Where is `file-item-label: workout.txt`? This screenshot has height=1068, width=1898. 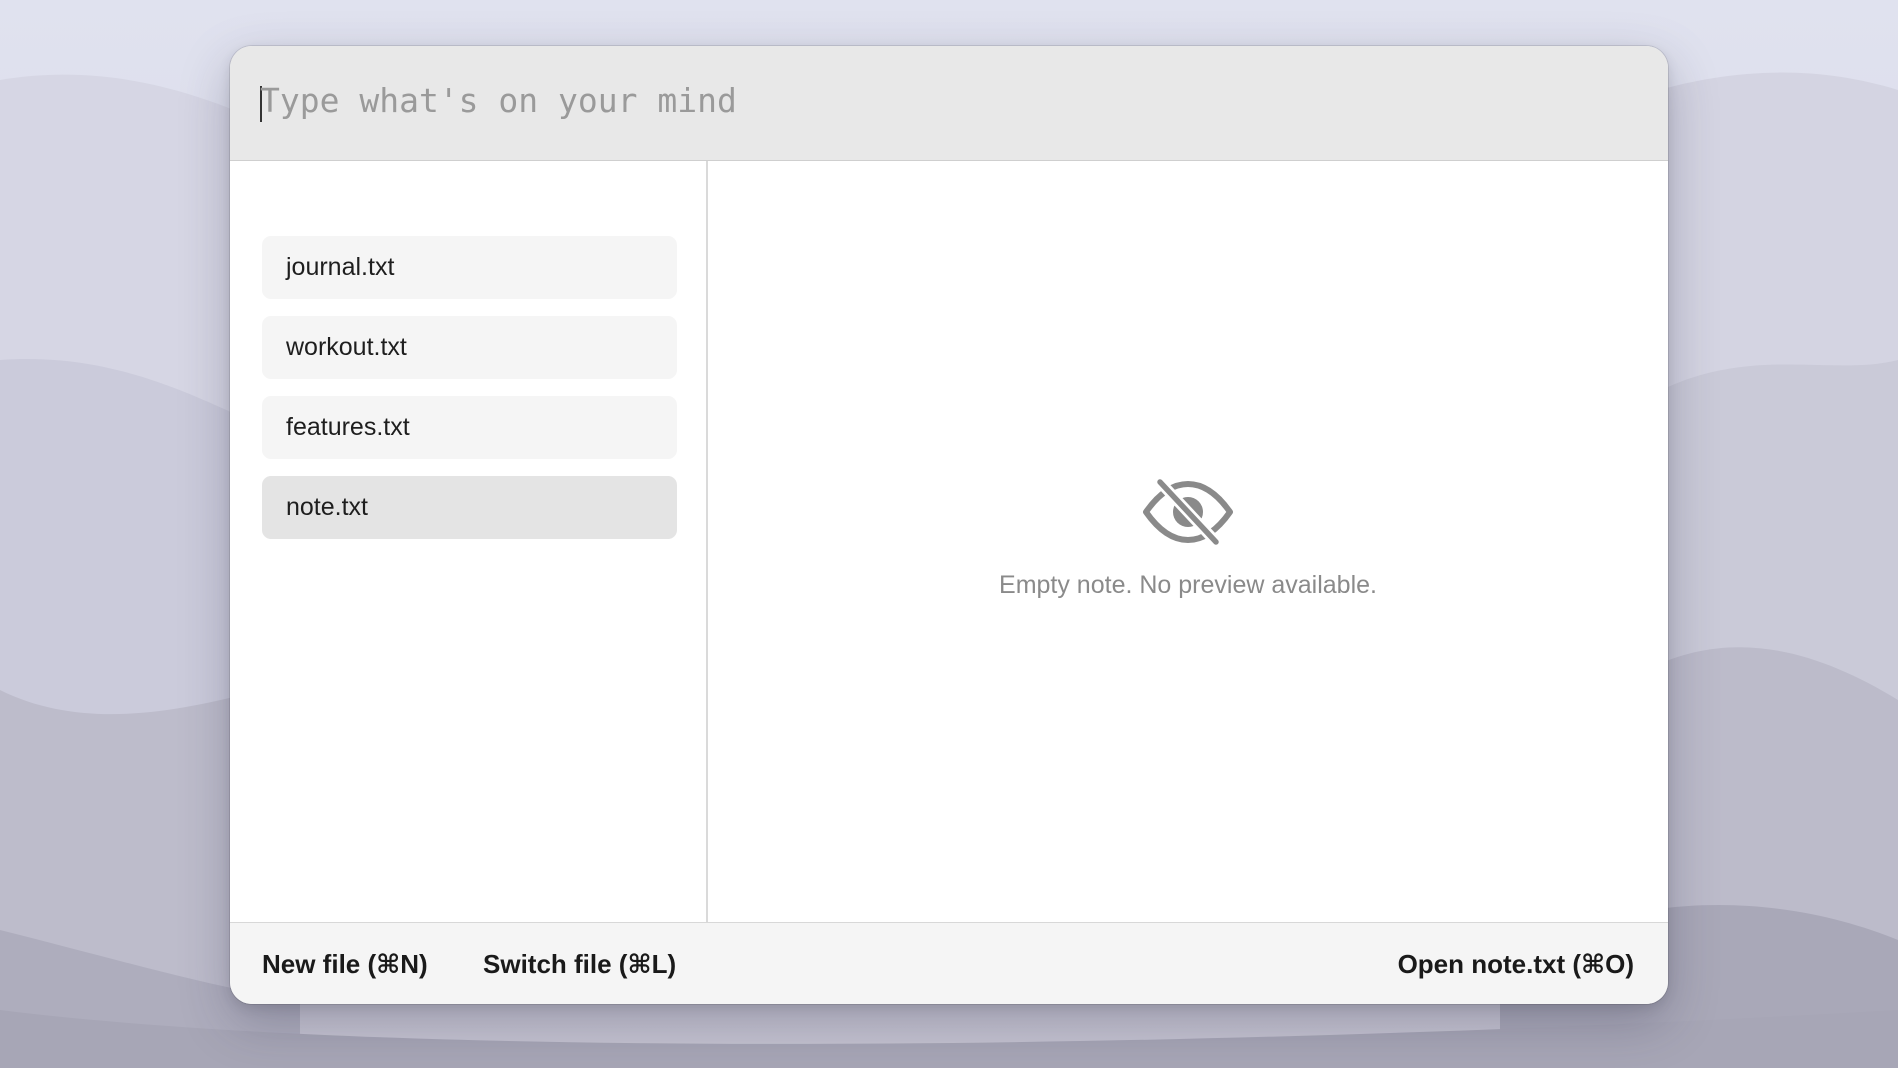
file-item-label: workout.txt is located at coordinates (346, 347).